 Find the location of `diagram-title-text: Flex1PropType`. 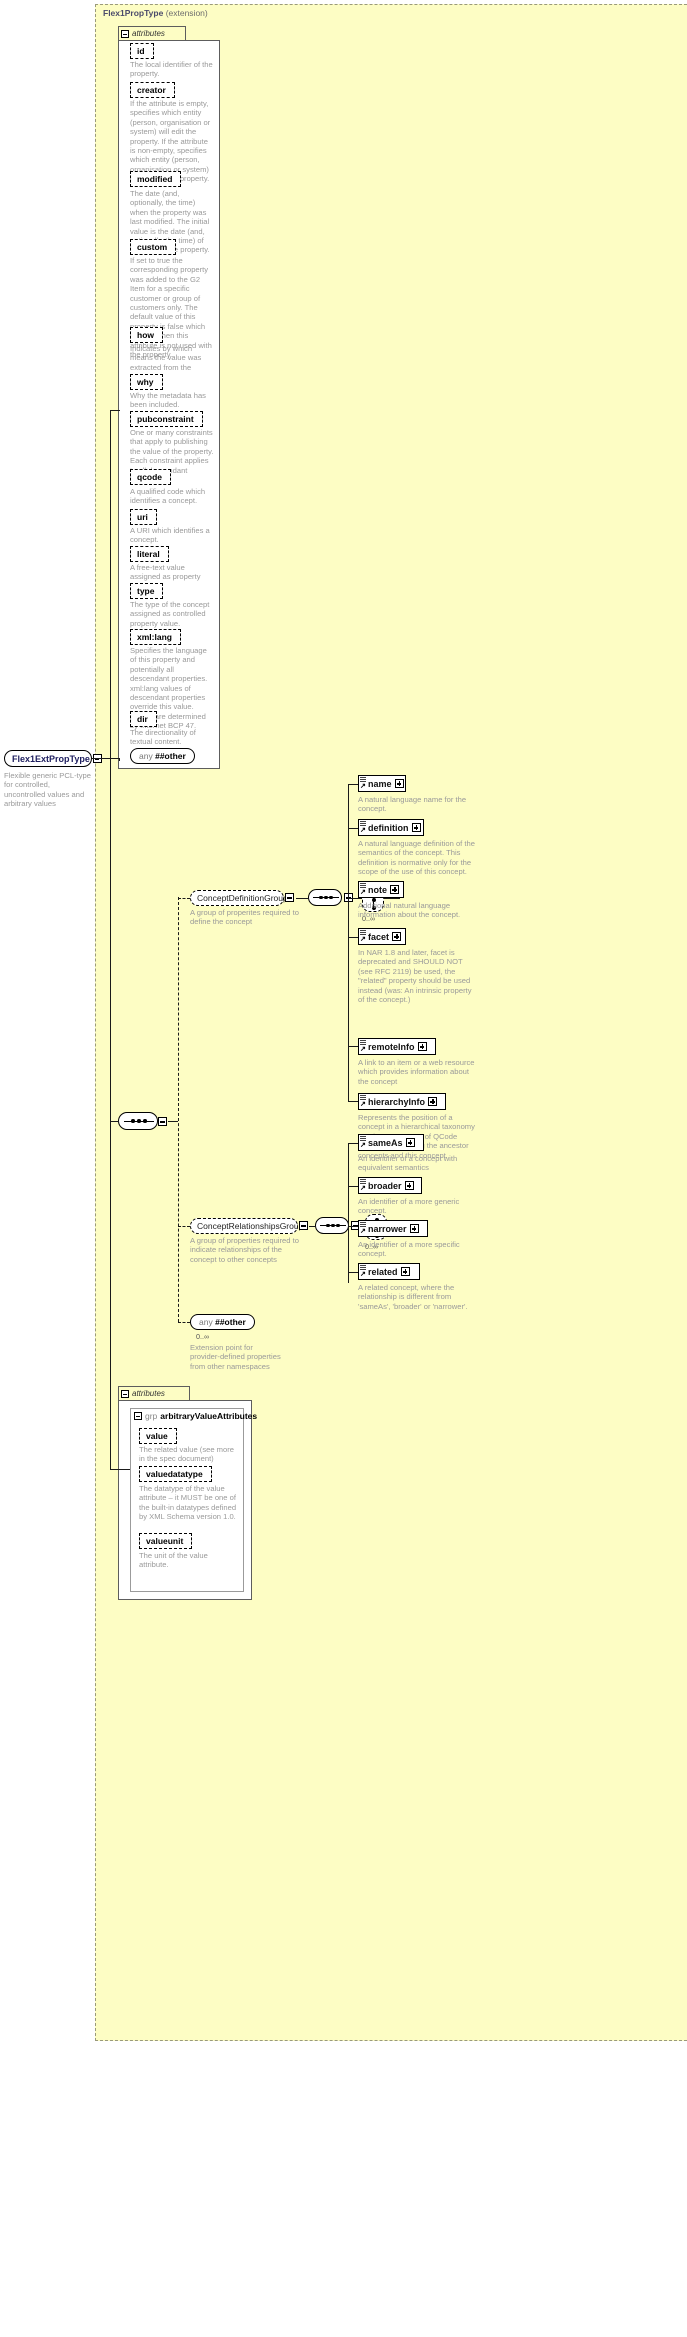

diagram-title-text: Flex1PropType is located at coordinates (133, 13).